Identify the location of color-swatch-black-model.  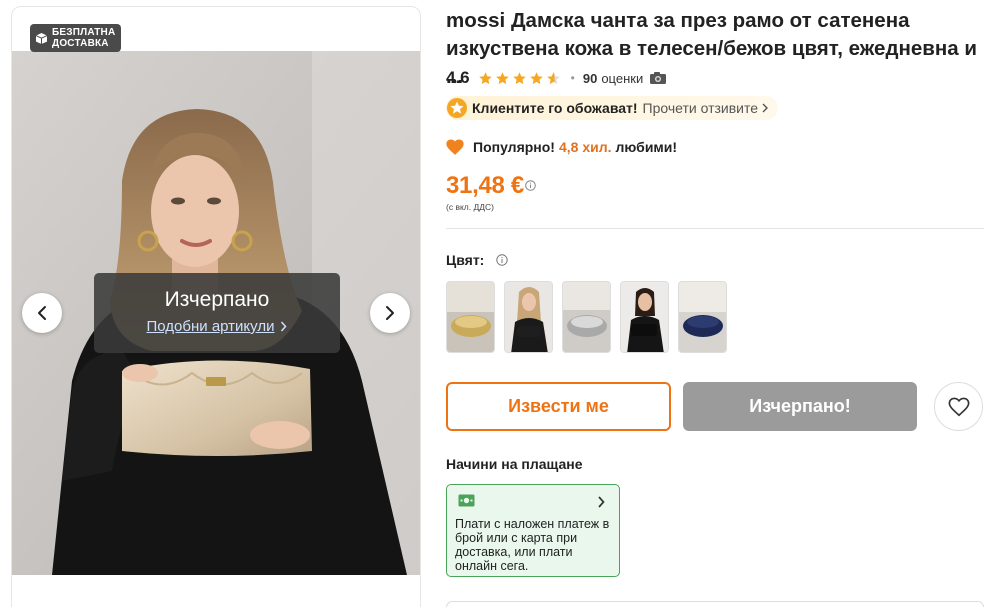
(644, 317).